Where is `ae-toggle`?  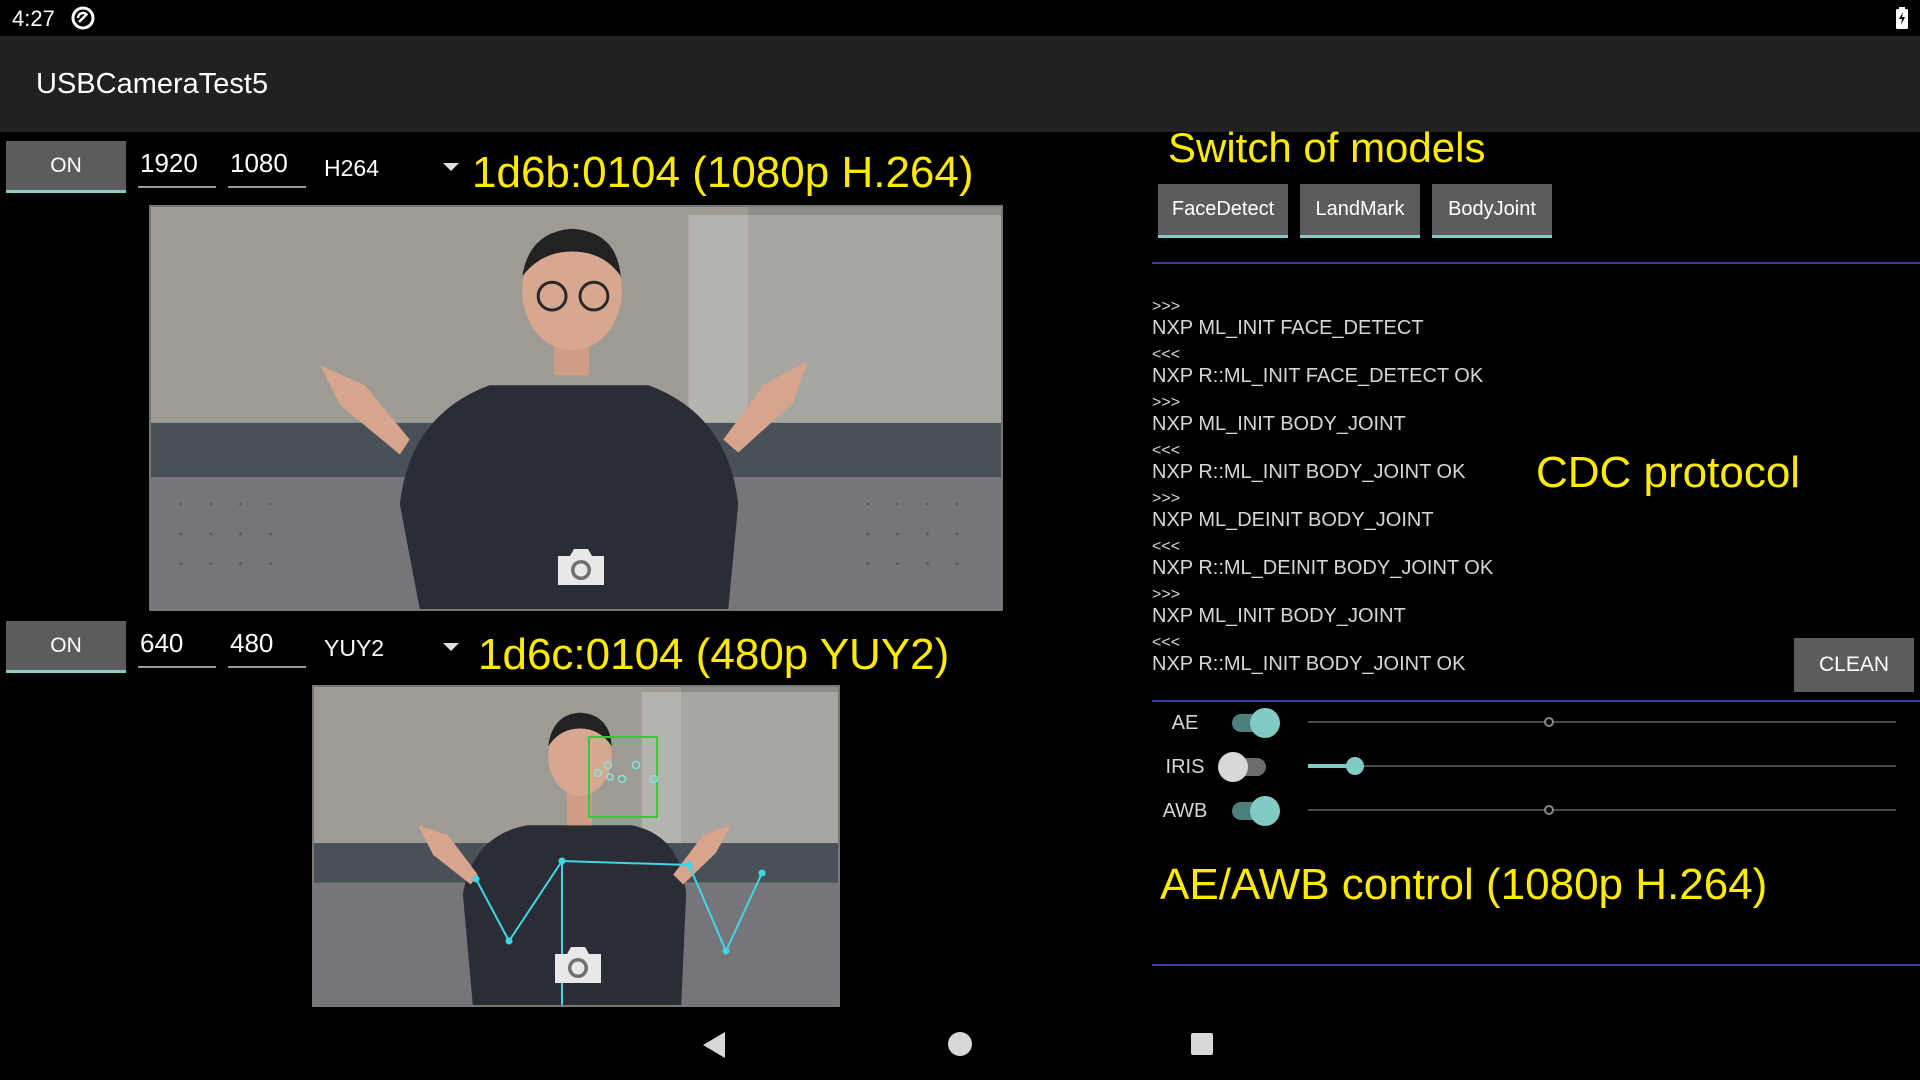
ae-toggle is located at coordinates (1254, 723).